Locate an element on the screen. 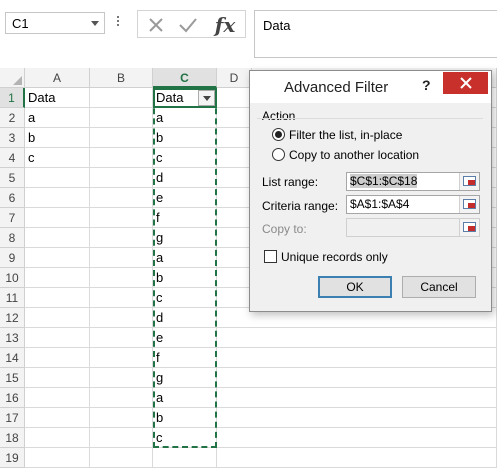  filter-in-place-label: Filter the list, in-place is located at coordinates (345, 135).